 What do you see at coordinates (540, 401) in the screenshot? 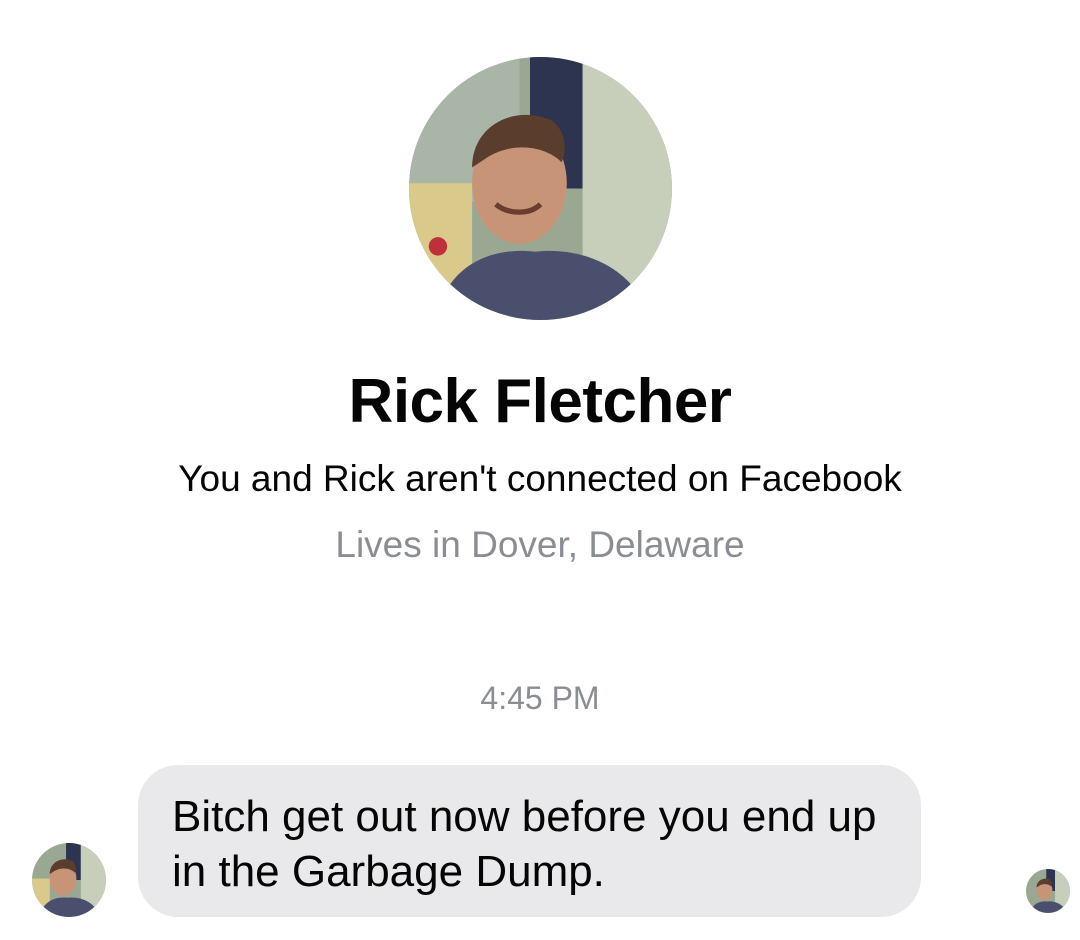
I see `contact-name: Rick Fletcher` at bounding box center [540, 401].